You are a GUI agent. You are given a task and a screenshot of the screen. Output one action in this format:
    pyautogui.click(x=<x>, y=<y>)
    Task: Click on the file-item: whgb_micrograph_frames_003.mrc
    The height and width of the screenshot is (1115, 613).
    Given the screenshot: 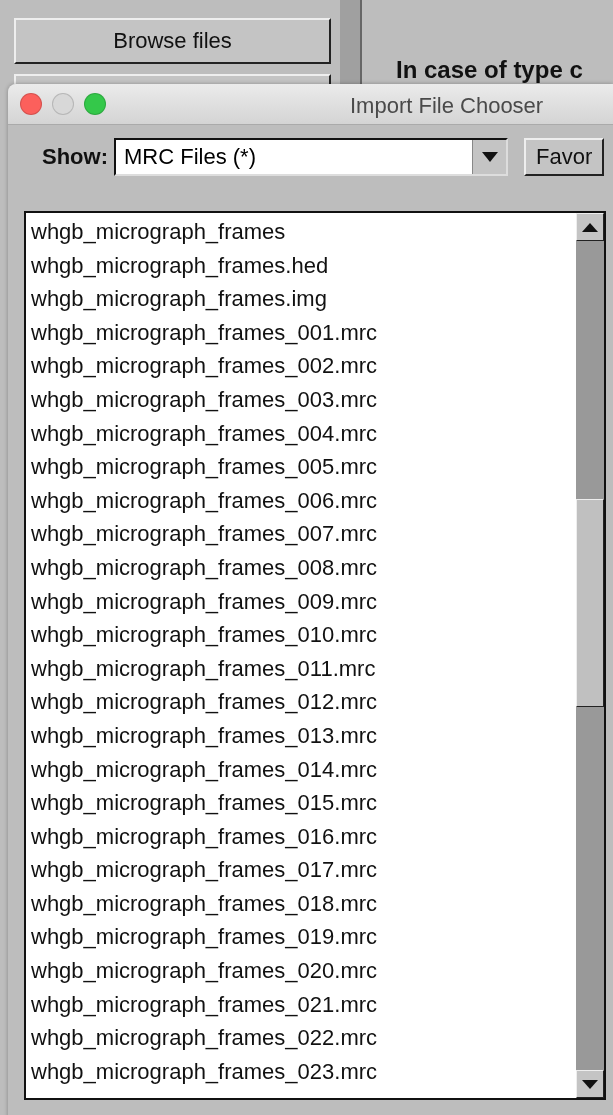 What is the action you would take?
    pyautogui.click(x=303, y=399)
    